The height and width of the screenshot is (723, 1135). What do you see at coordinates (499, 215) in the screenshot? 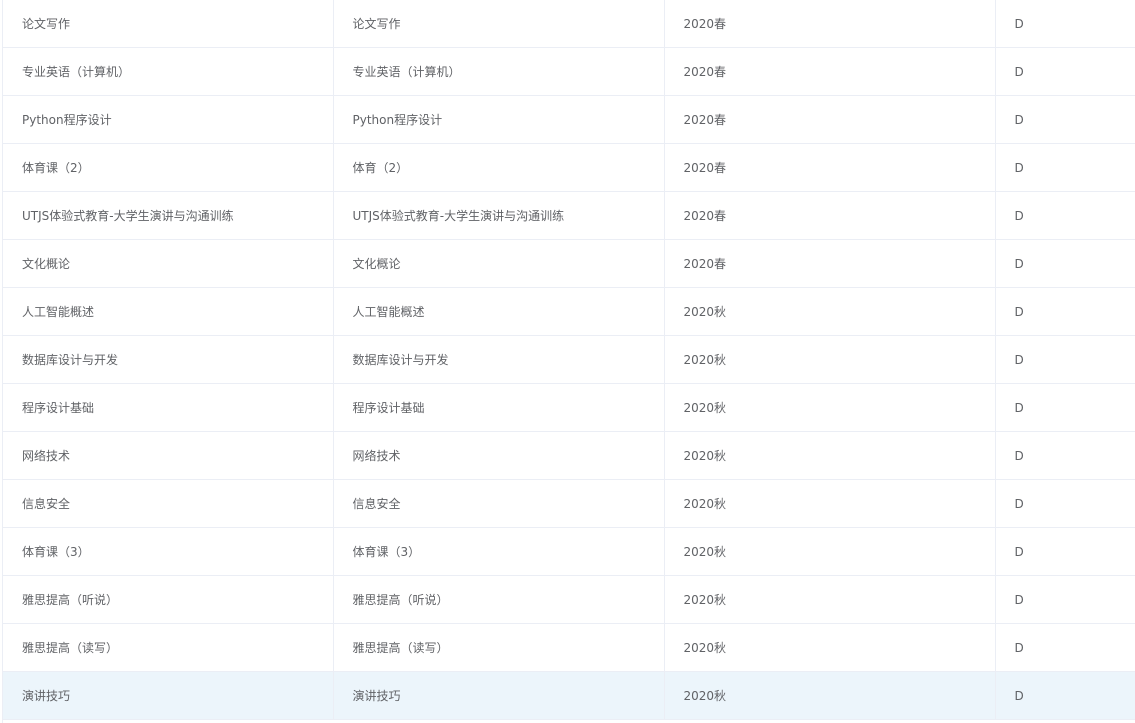
I see `original-course-name-cell: UTJS体验式教育-大学生演讲与沟通训练` at bounding box center [499, 215].